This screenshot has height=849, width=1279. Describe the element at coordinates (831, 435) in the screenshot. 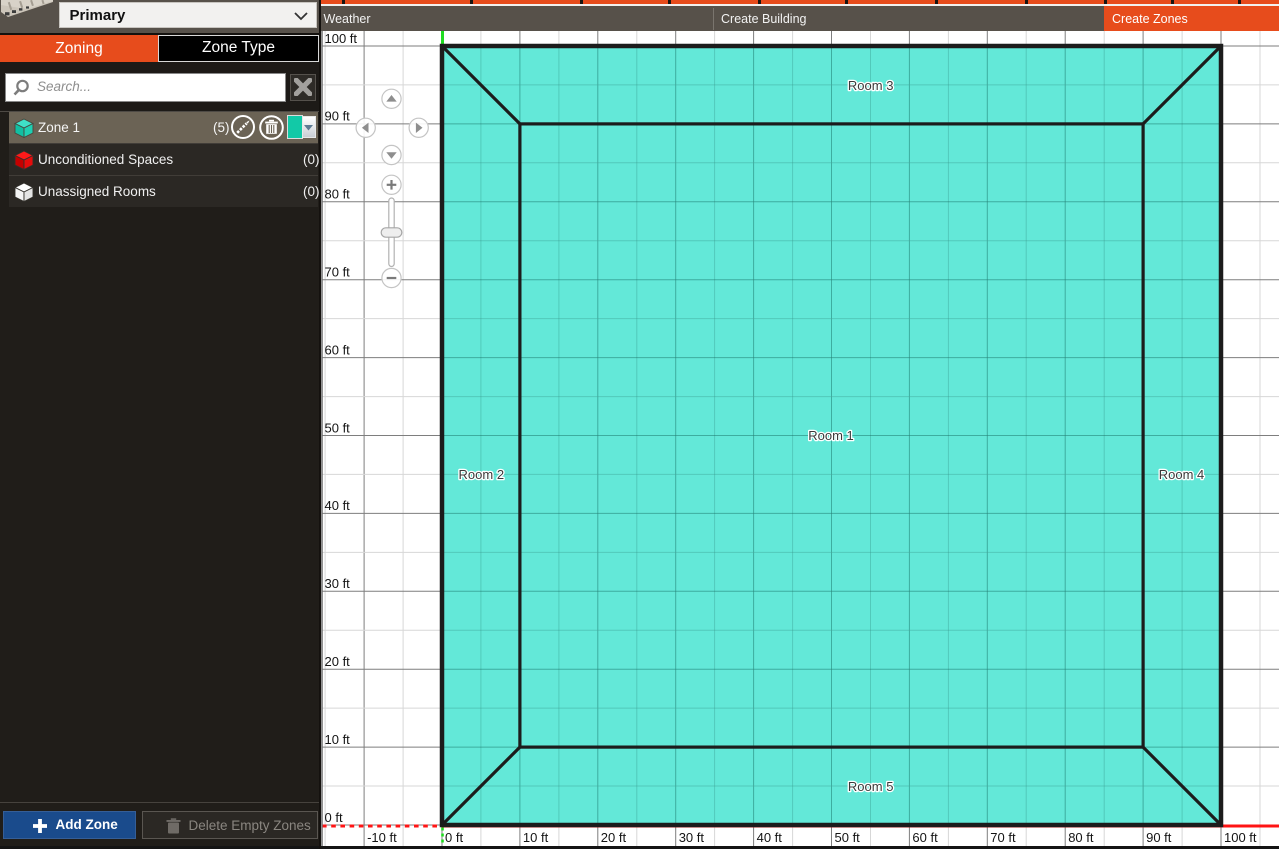

I see `svg-text: Room 1` at that location.